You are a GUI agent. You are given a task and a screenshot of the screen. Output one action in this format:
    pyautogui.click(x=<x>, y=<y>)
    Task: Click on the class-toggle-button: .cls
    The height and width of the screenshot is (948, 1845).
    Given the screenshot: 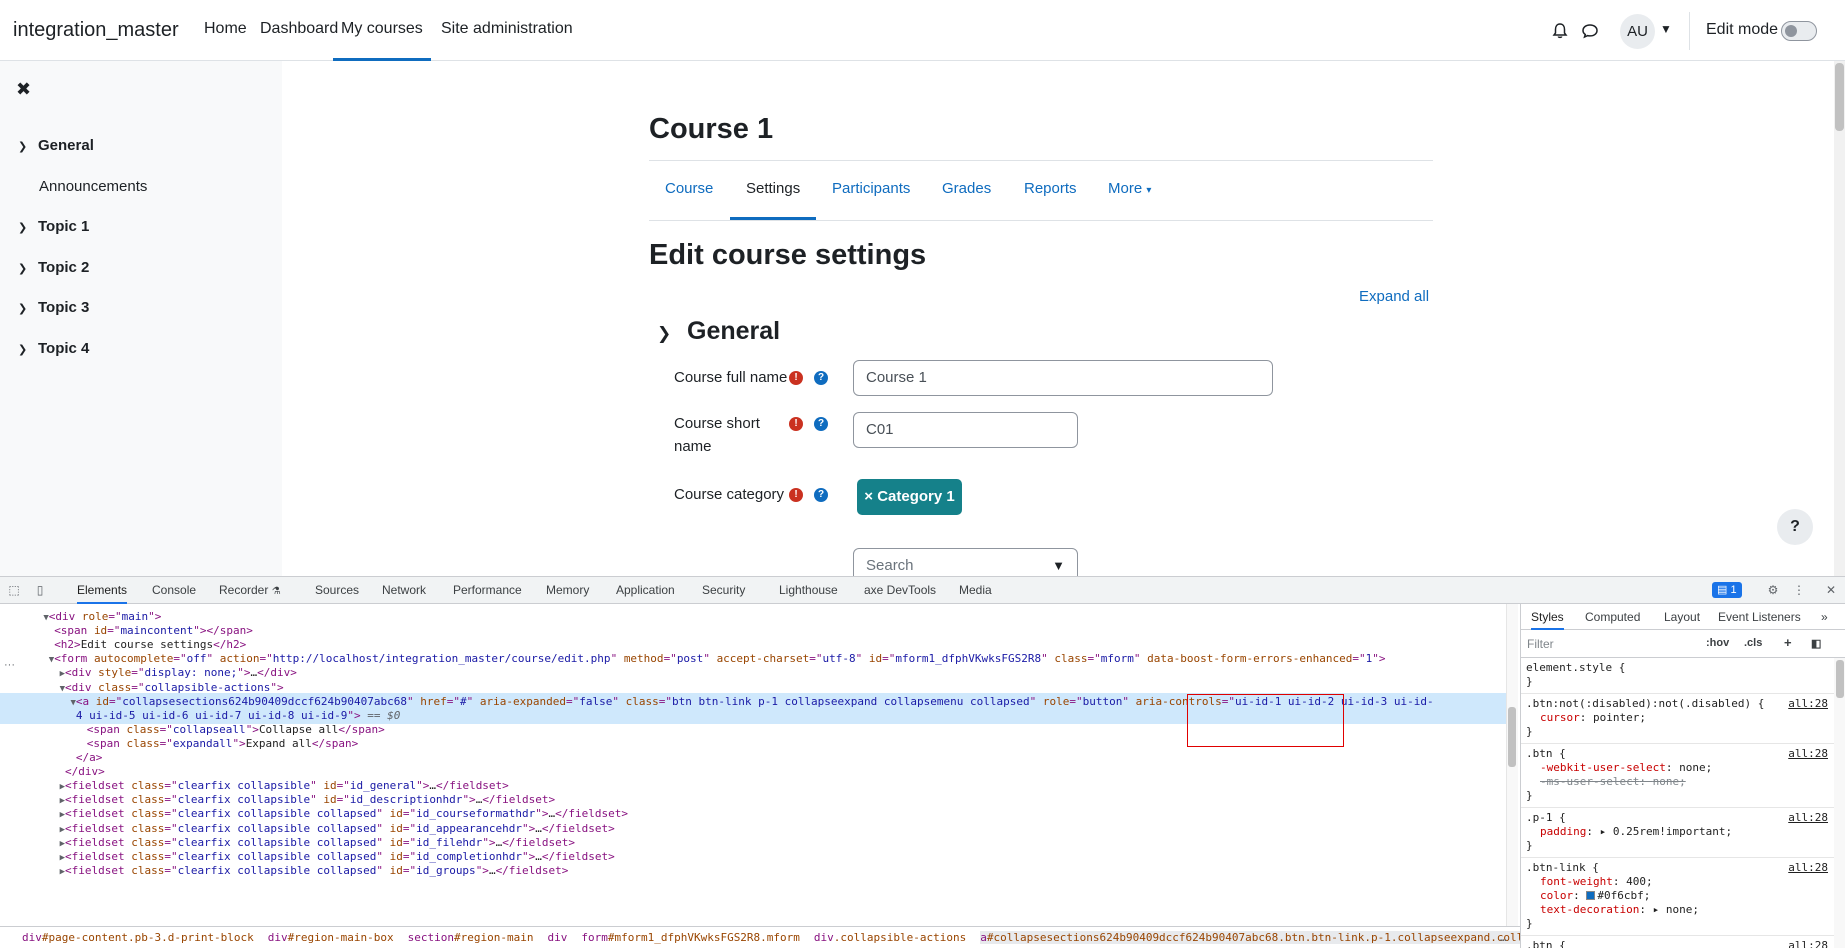 What is the action you would take?
    pyautogui.click(x=1753, y=643)
    